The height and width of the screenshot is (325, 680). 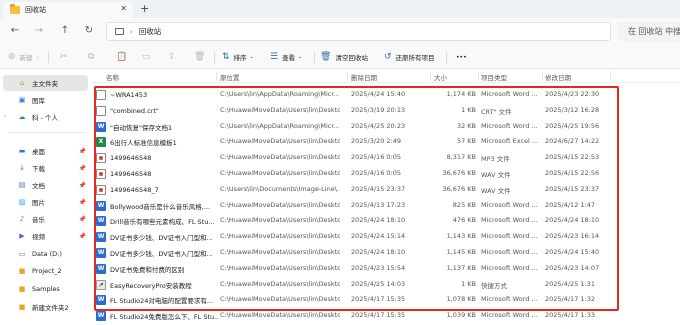 I want to click on size-cell: 57 KB, so click(x=466, y=141).